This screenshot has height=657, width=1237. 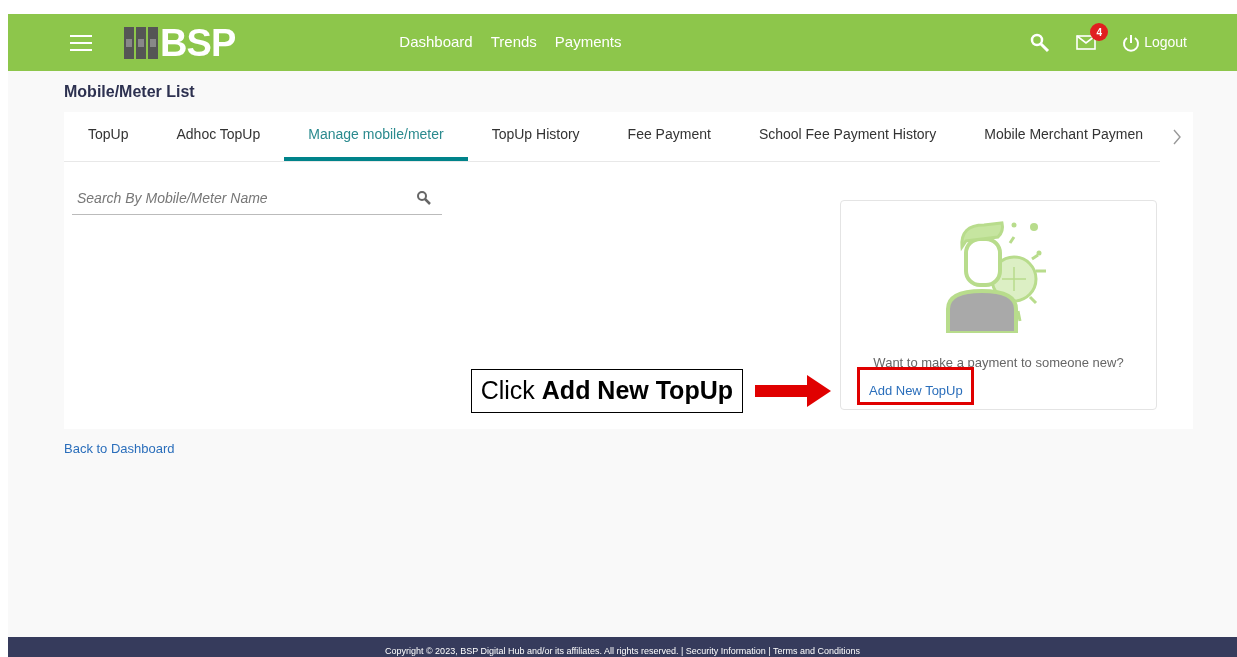 I want to click on prompt-text: Want to make a payment to someone new?, so click(x=998, y=363).